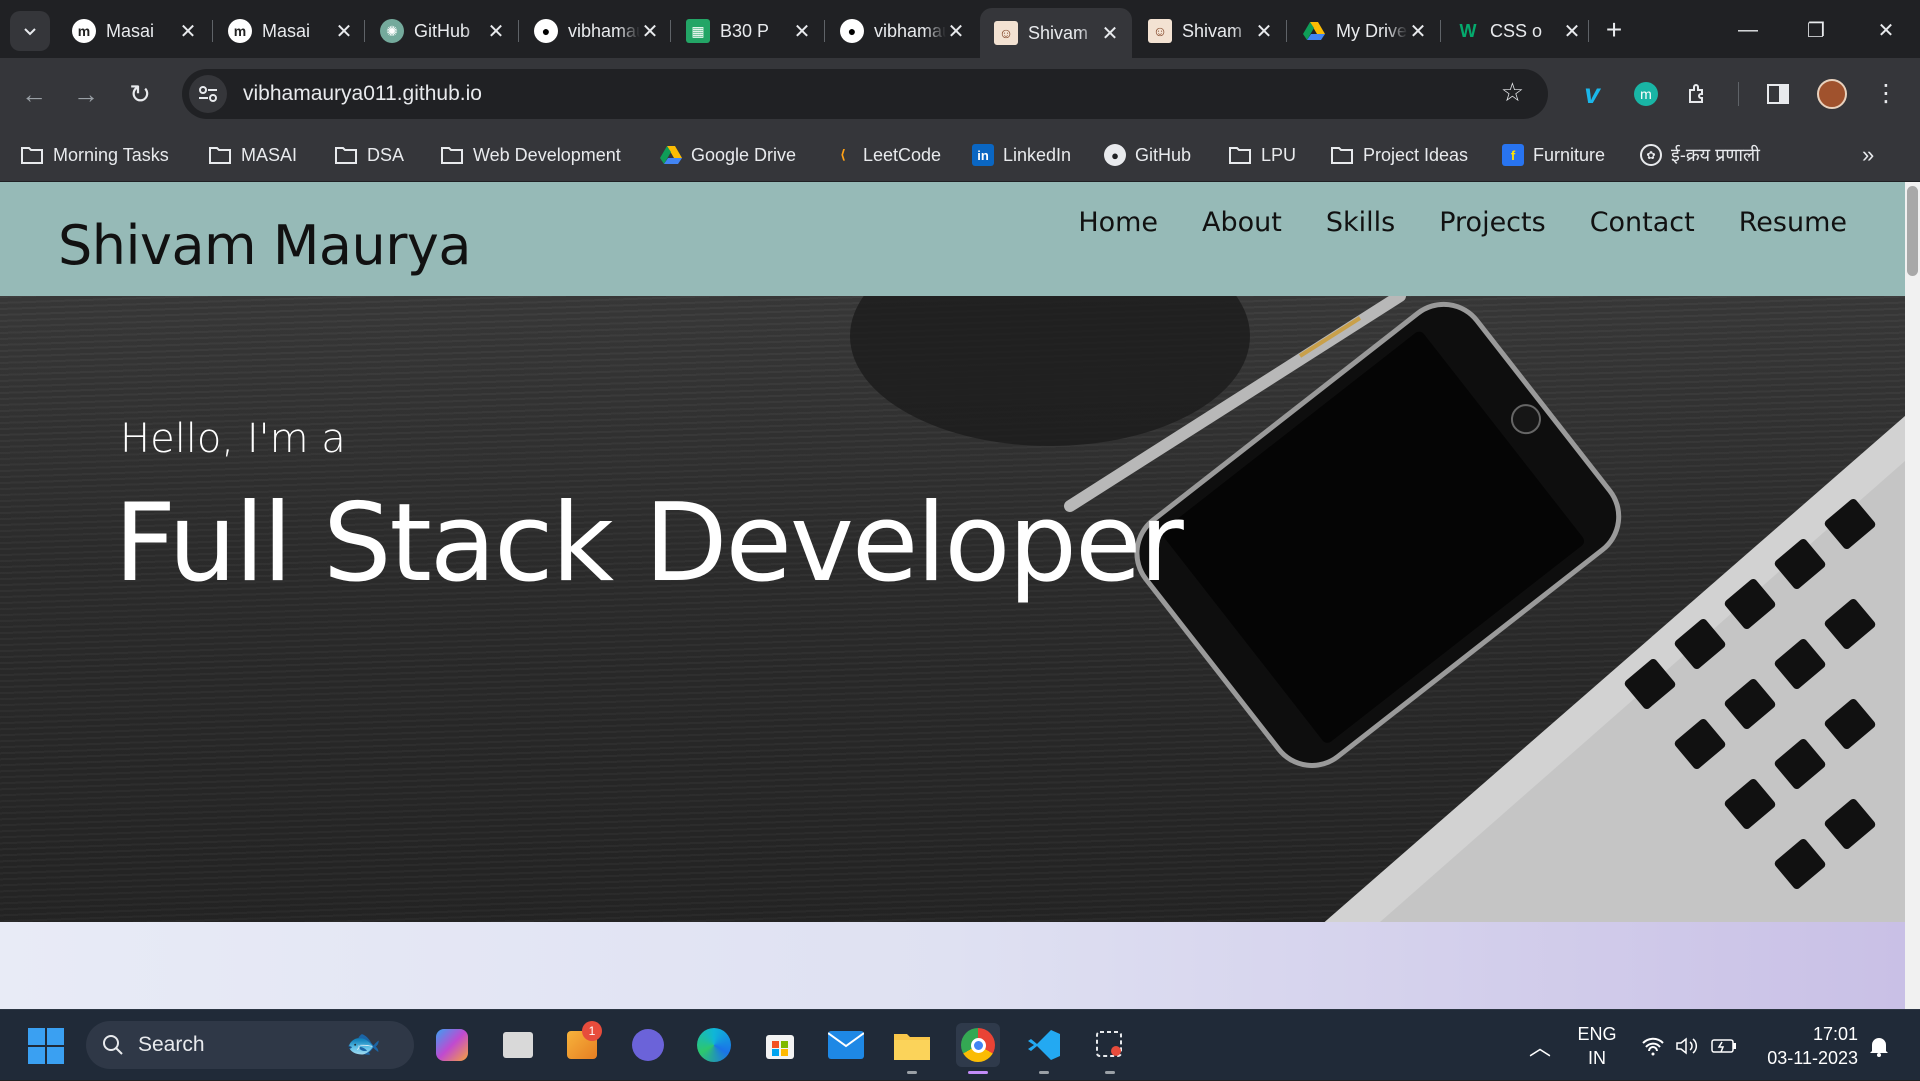 The image size is (1920, 1081). Describe the element at coordinates (1912, 231) in the screenshot. I see `scrollbar-thumb` at that location.